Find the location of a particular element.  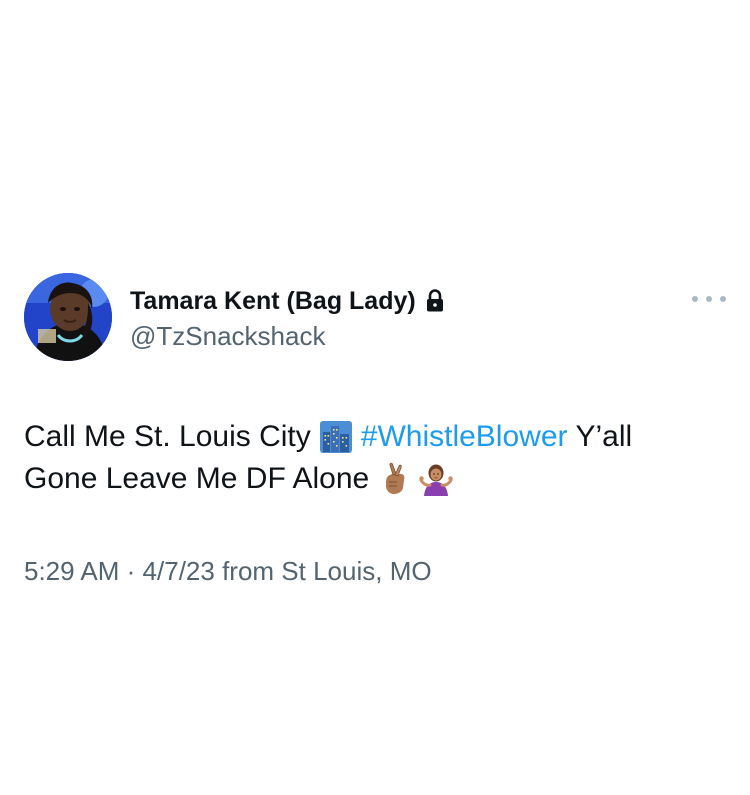

crossed-fingers-emoji is located at coordinates (395, 478).